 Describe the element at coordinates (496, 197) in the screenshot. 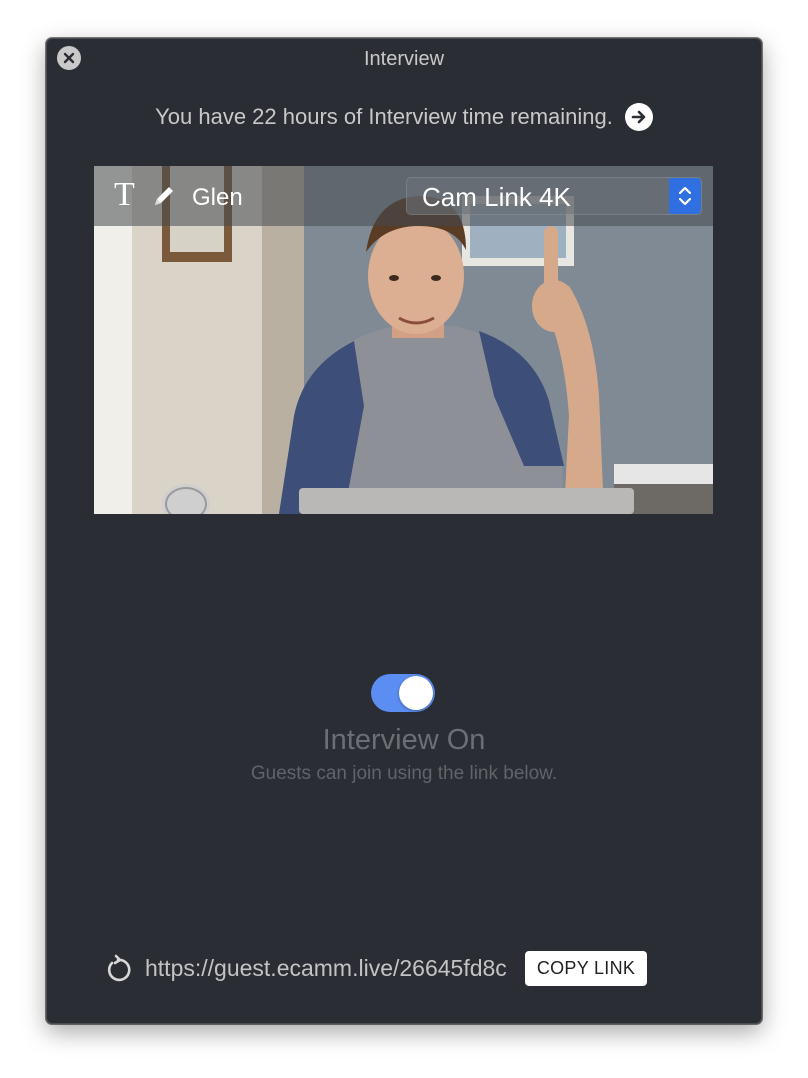

I see `camera-select-value: Cam Link 4K` at that location.